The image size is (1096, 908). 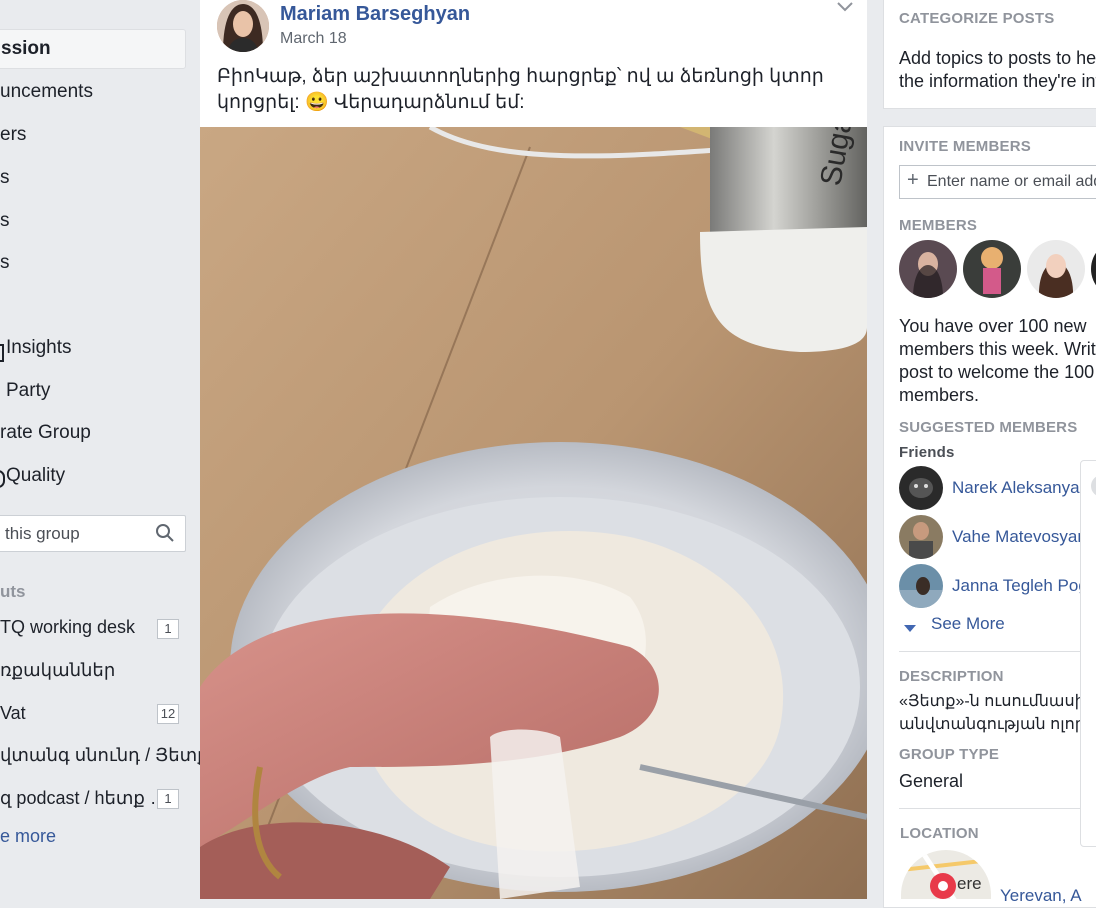 What do you see at coordinates (845, 9) in the screenshot?
I see `chevron-down-icon` at bounding box center [845, 9].